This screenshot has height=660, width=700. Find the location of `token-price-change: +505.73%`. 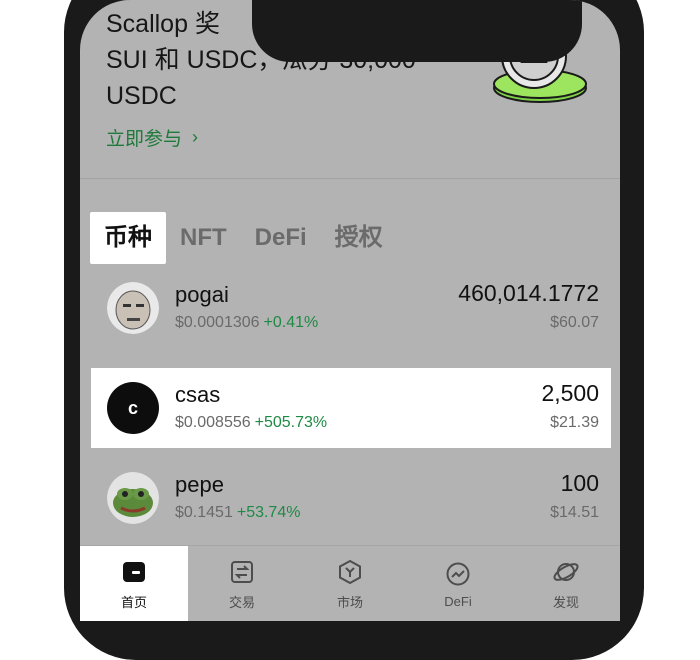

token-price-change: +505.73% is located at coordinates (291, 422).